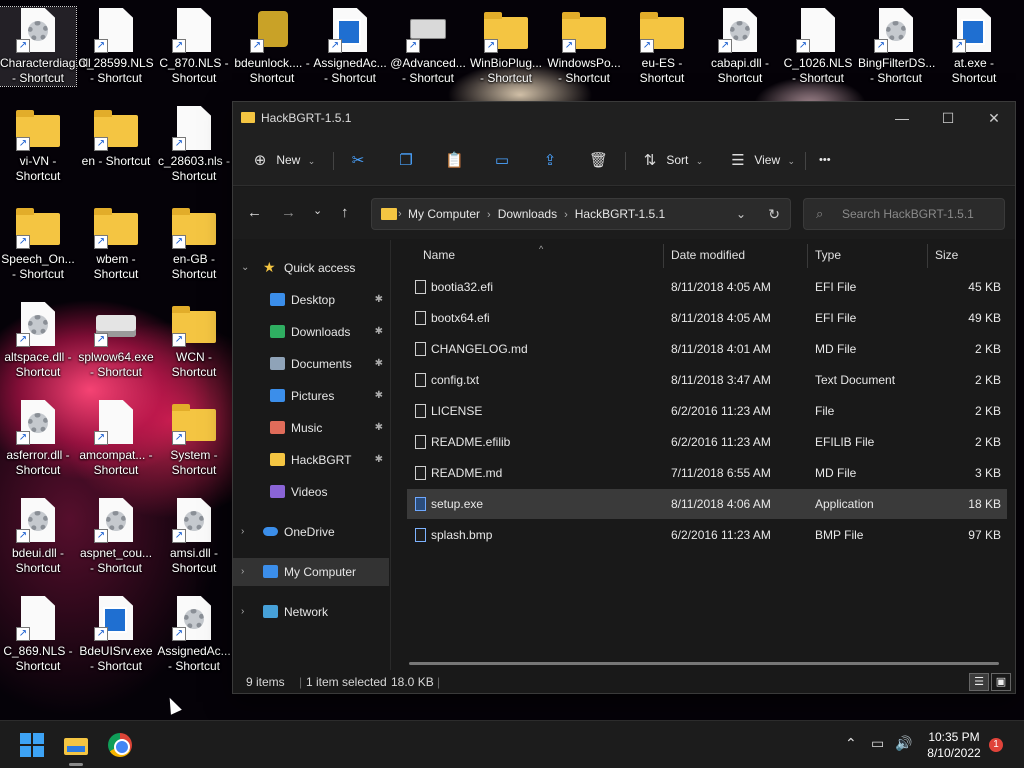  What do you see at coordinates (877, 743) in the screenshot?
I see `network-icon: ▭` at bounding box center [877, 743].